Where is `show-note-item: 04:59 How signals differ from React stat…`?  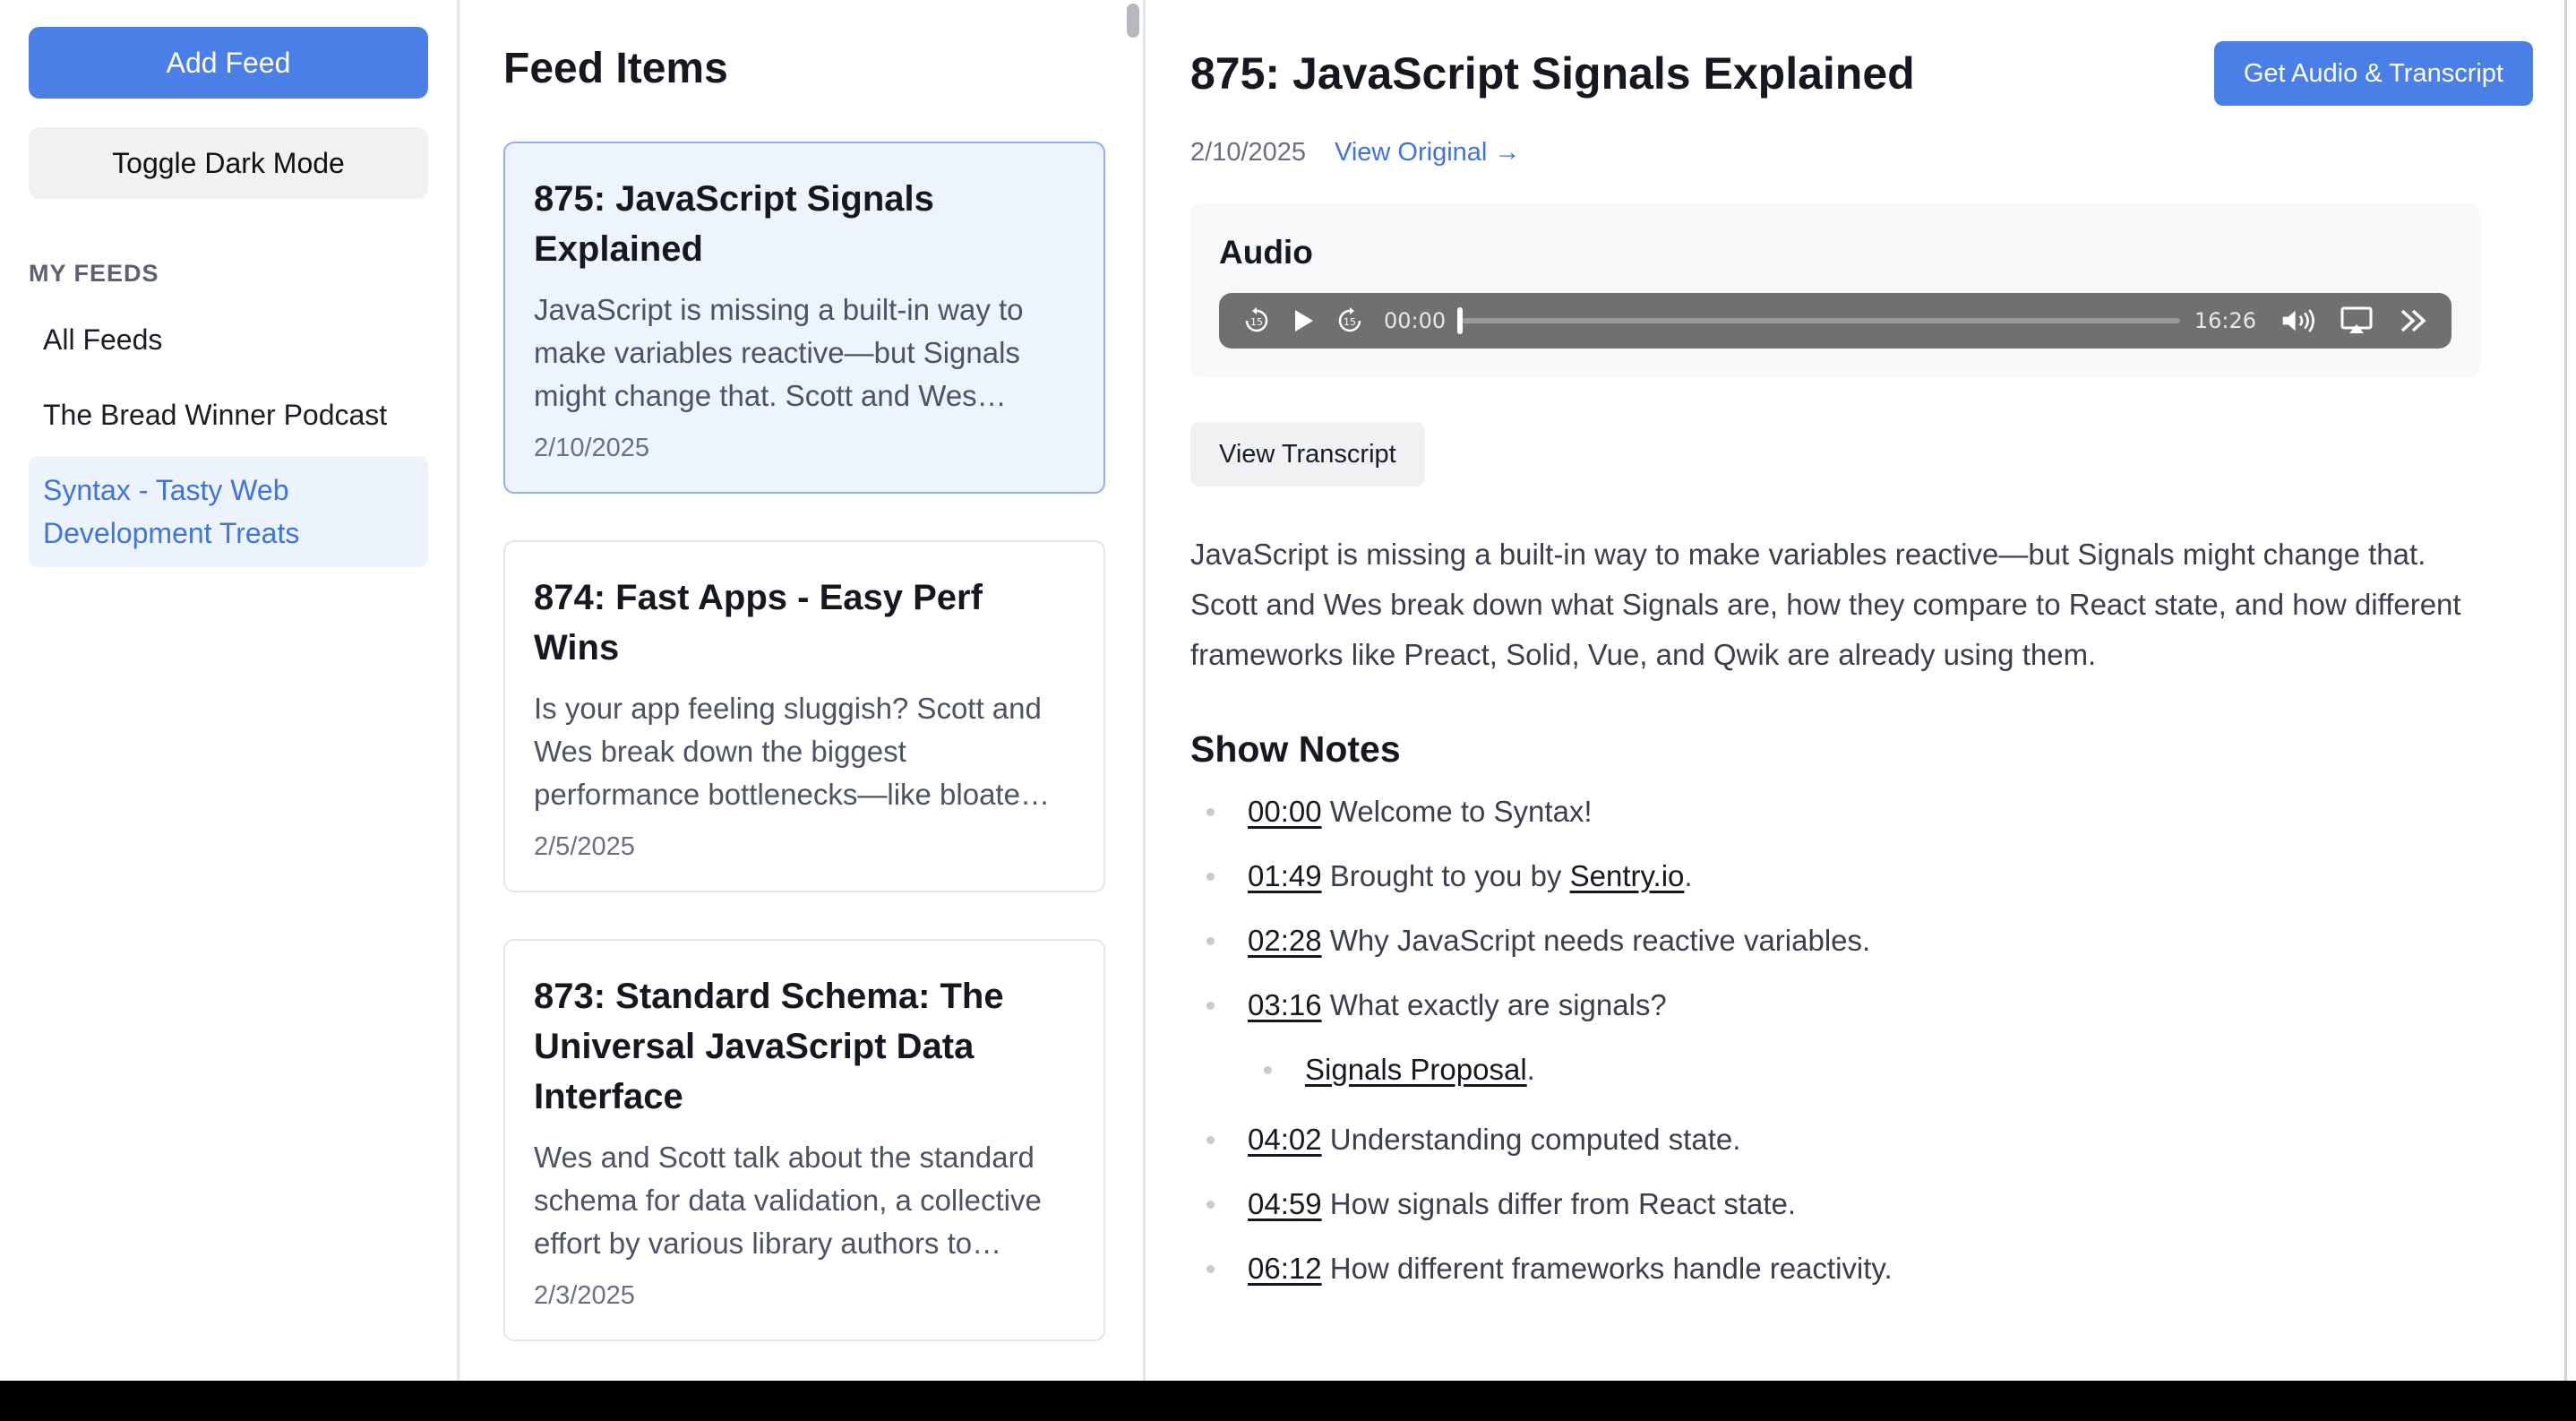
show-note-item: 04:59 How signals differ from React stat… is located at coordinates (1861, 1204).